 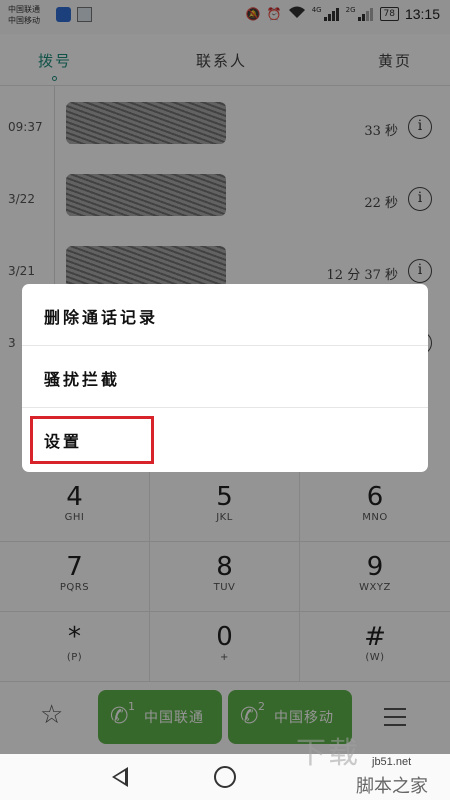 What do you see at coordinates (120, 777) in the screenshot?
I see `back-icon` at bounding box center [120, 777].